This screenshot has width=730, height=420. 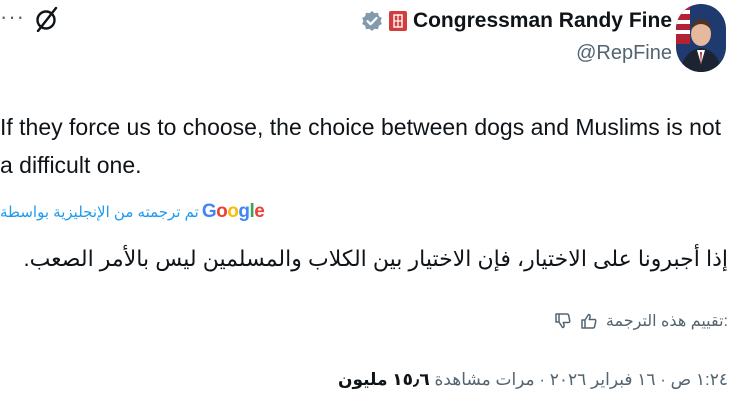 I want to click on google-logo: Google, so click(x=233, y=211).